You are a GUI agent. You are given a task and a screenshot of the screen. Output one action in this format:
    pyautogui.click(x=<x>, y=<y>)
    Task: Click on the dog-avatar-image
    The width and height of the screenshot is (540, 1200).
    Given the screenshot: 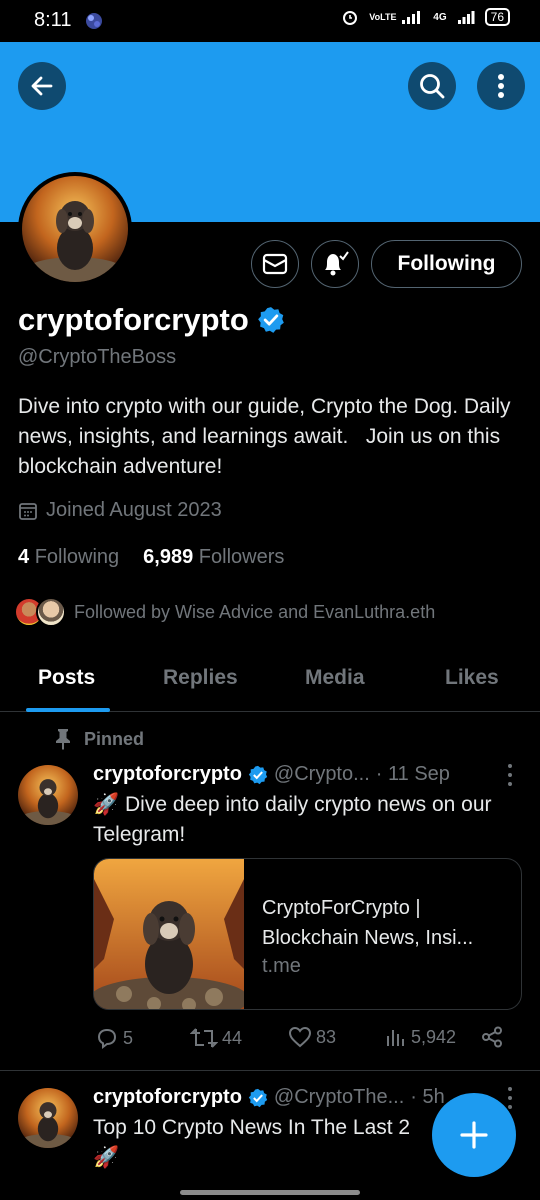 What is the action you would take?
    pyautogui.click(x=75, y=229)
    